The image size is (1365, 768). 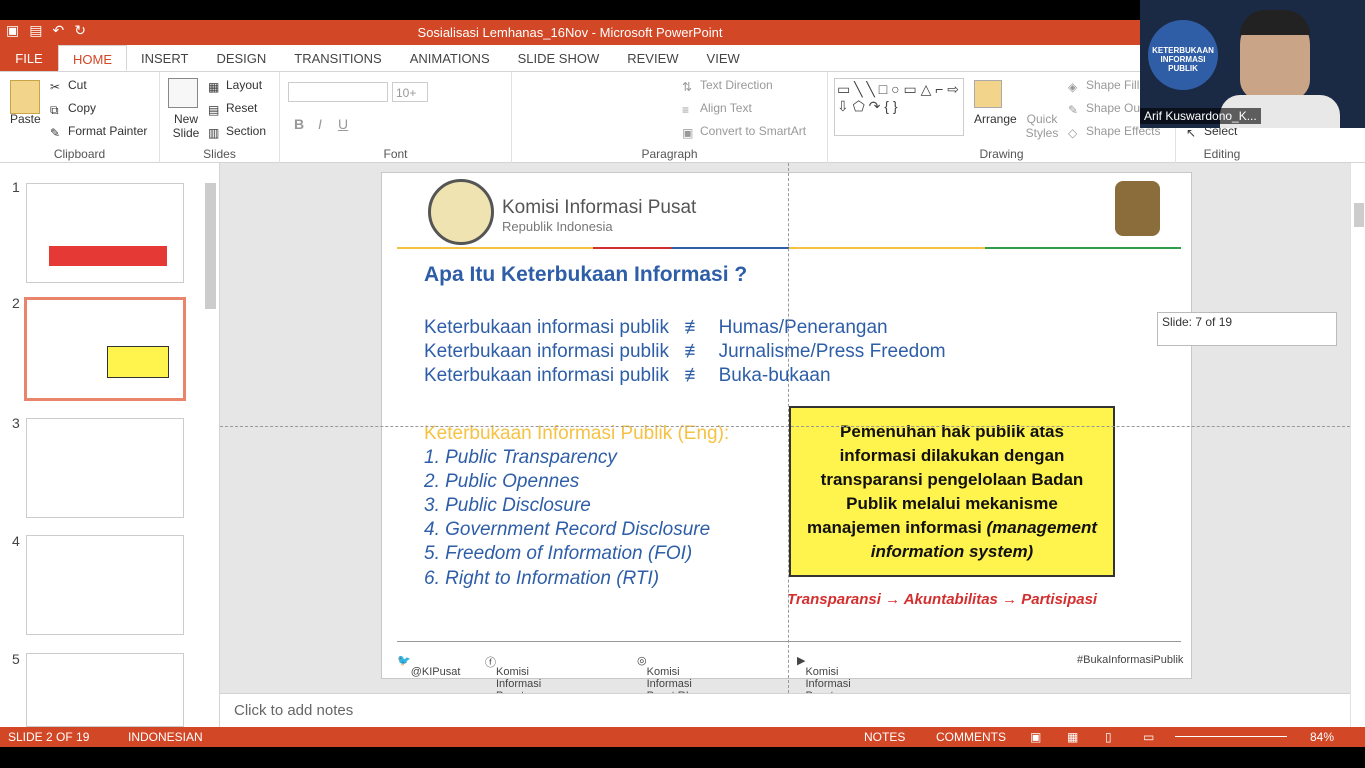 I want to click on zoom-level: 84%, so click(x=1322, y=737).